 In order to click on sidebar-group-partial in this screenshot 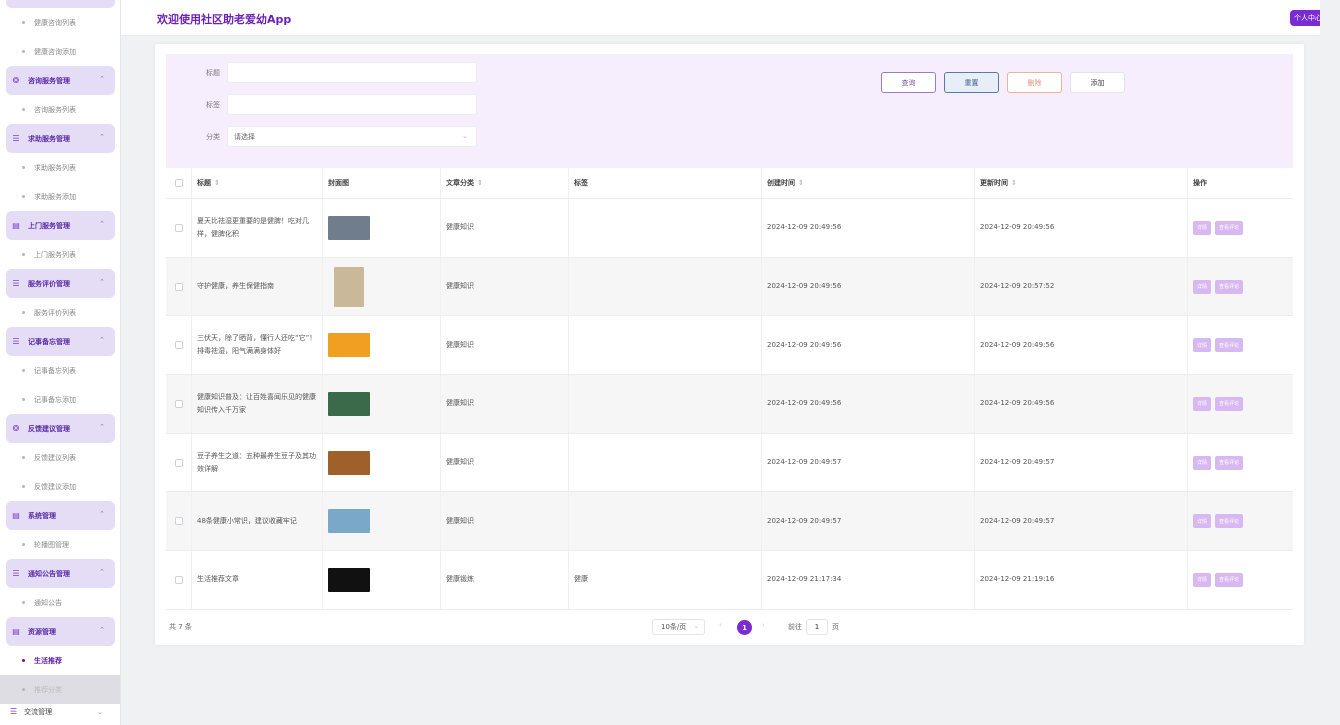, I will do `click(60, 4)`.